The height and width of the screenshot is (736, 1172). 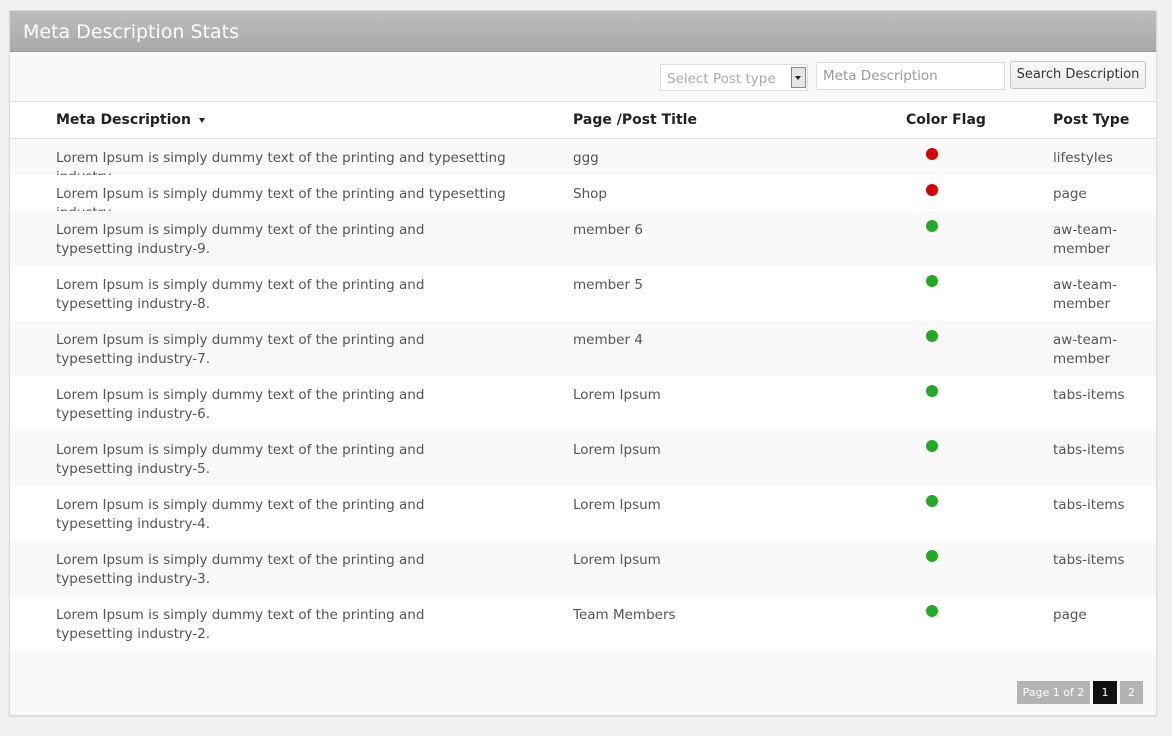 I want to click on post-title-cell: ggg, so click(x=586, y=158).